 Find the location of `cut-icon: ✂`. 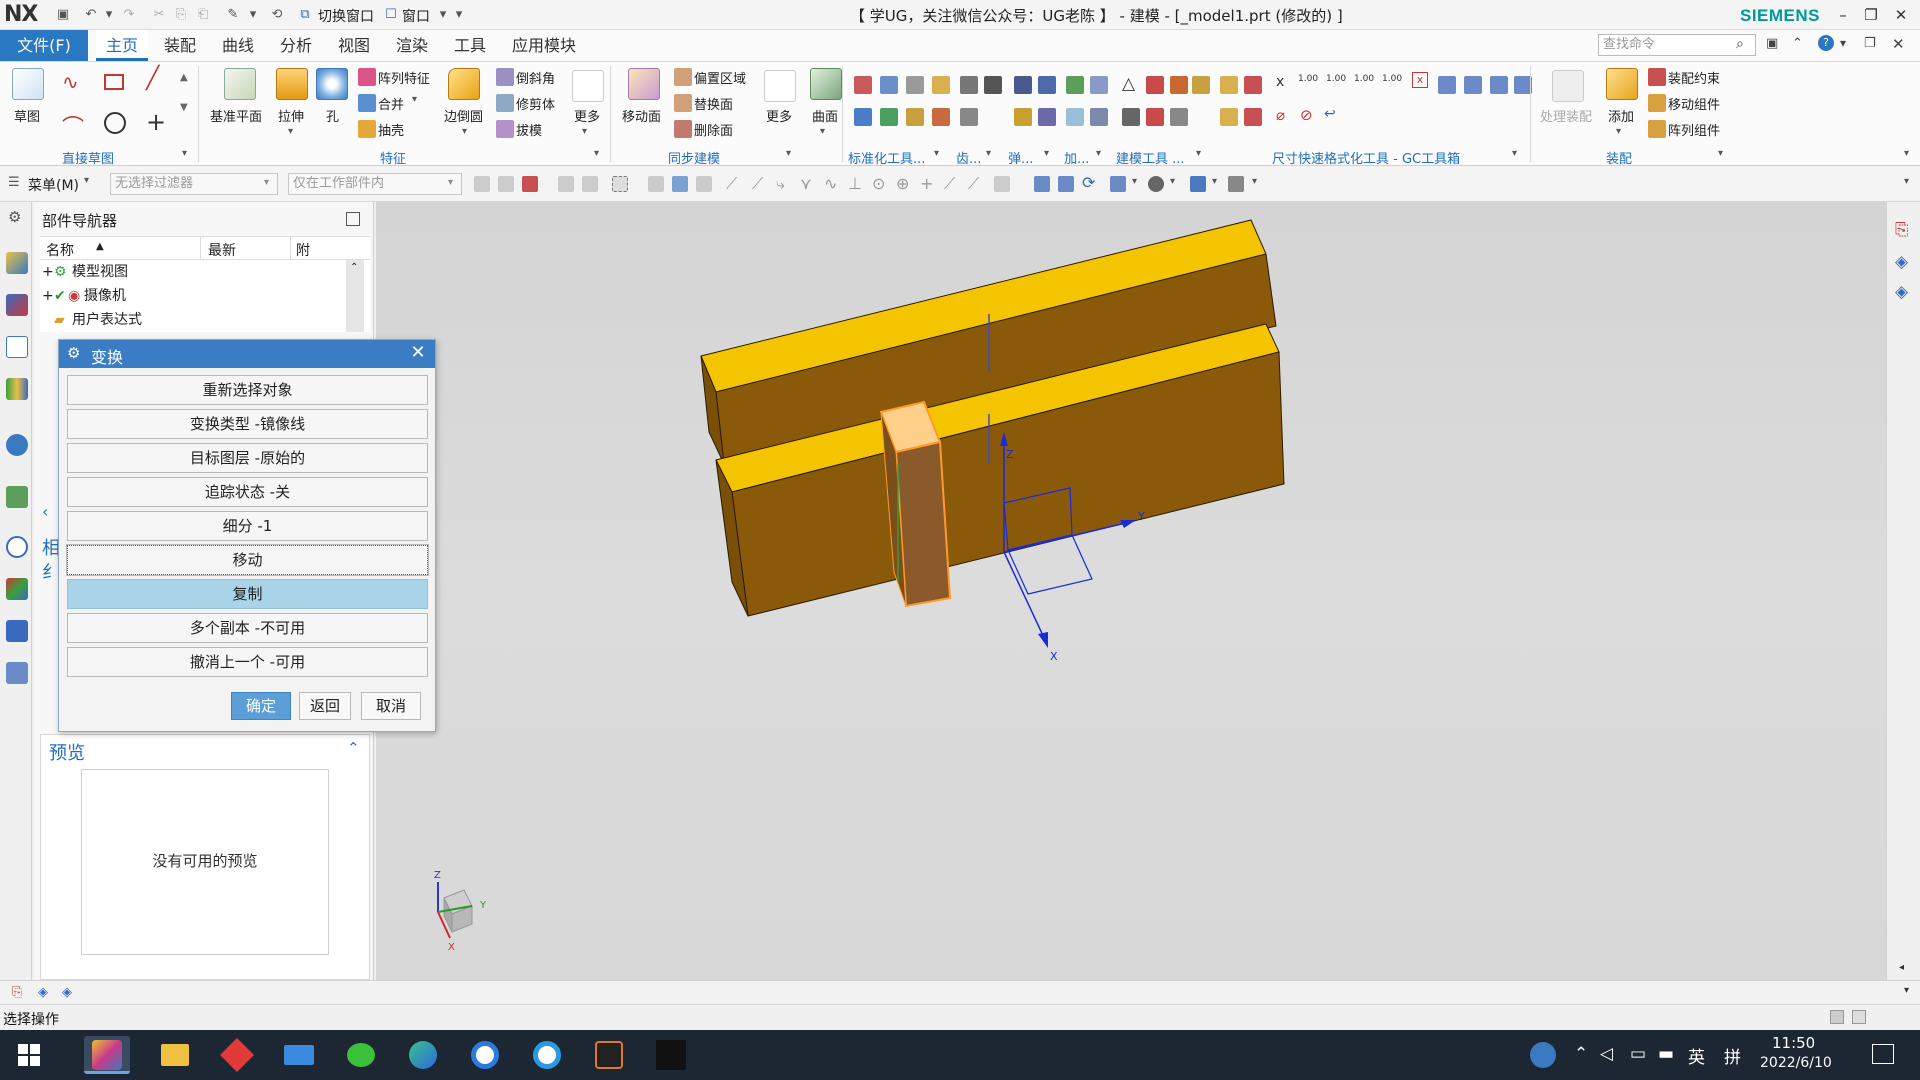

cut-icon: ✂ is located at coordinates (159, 15).